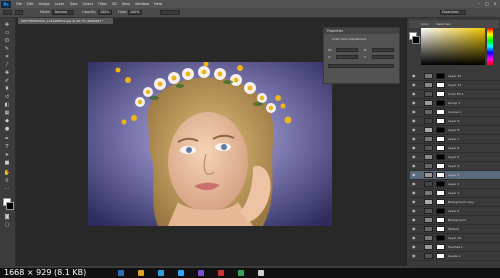  What do you see at coordinates (261, 273) in the screenshot?
I see `misc-icon` at bounding box center [261, 273].